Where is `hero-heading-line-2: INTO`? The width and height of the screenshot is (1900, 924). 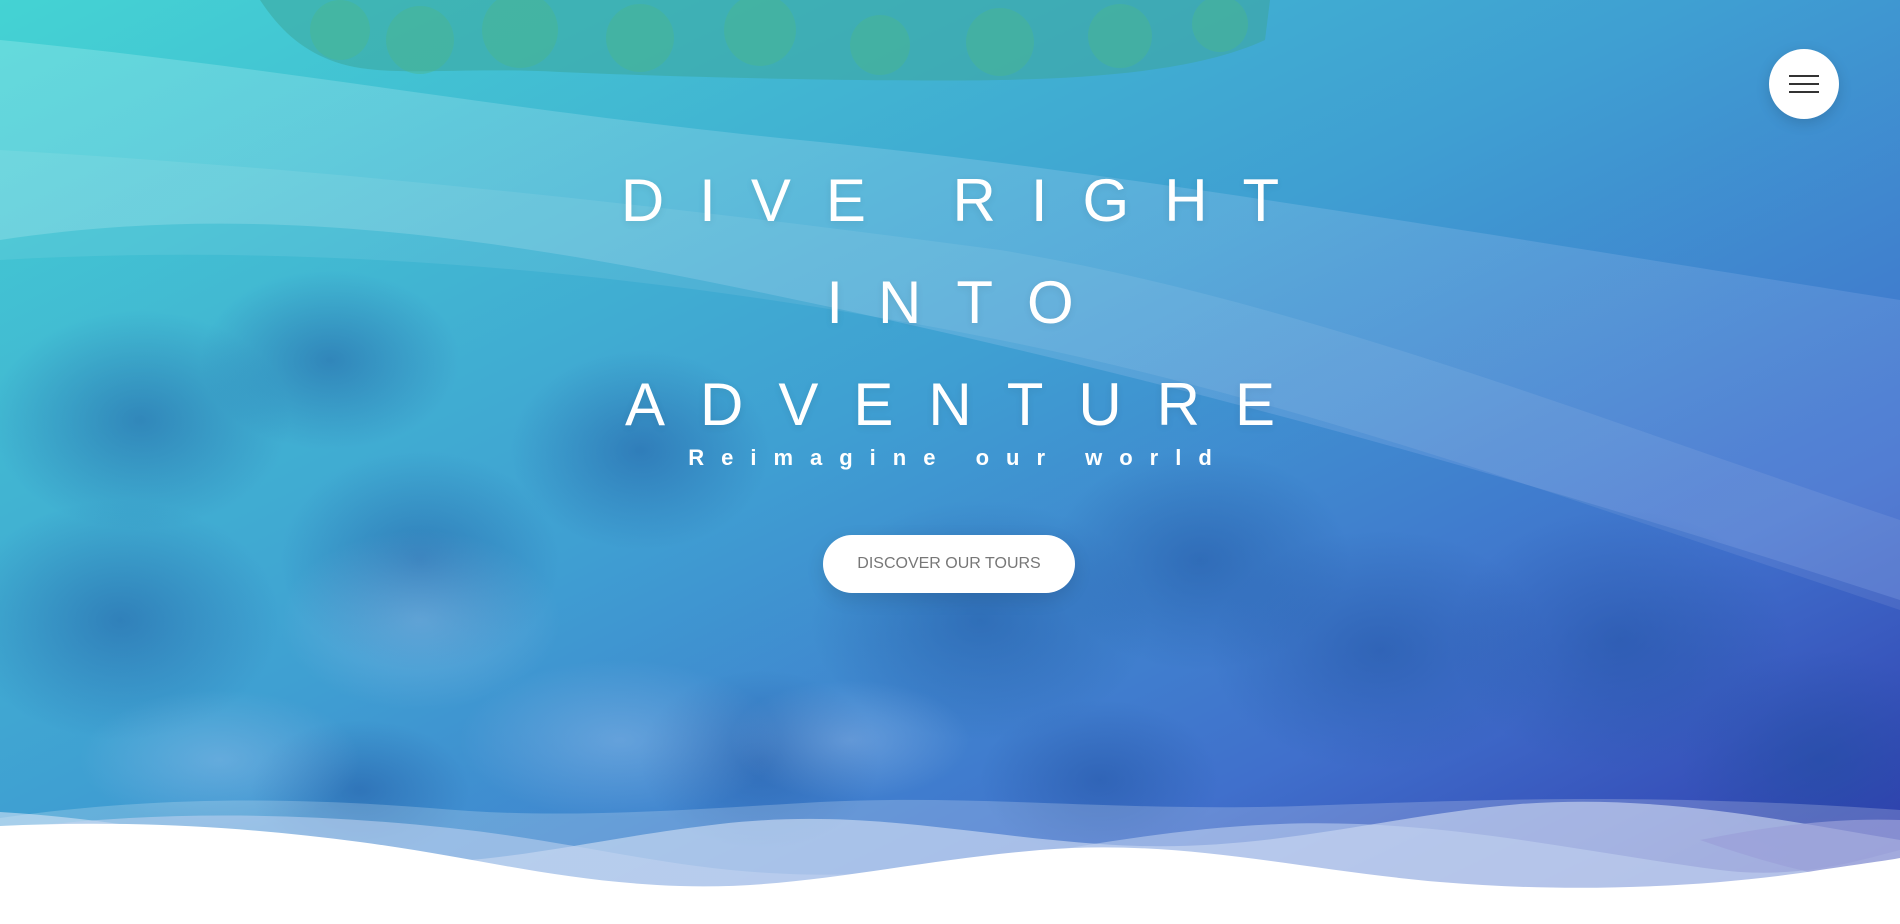 hero-heading-line-2: INTO is located at coordinates (967, 302).